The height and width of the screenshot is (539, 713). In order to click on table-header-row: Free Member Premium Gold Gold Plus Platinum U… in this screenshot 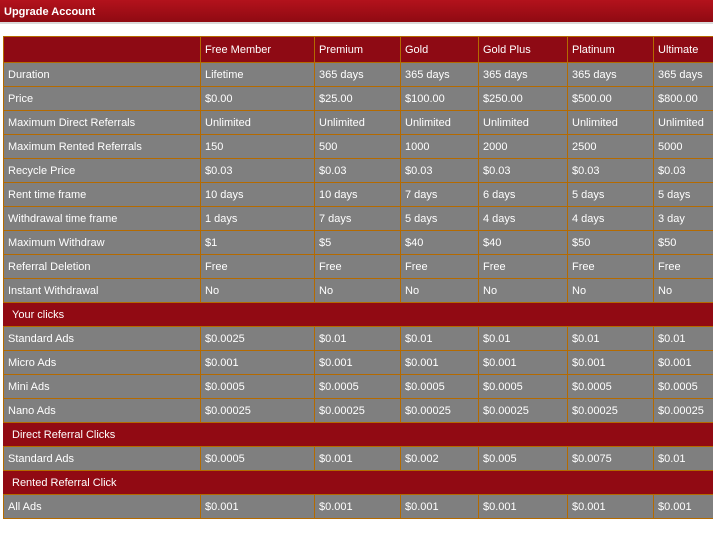, I will do `click(358, 49)`.